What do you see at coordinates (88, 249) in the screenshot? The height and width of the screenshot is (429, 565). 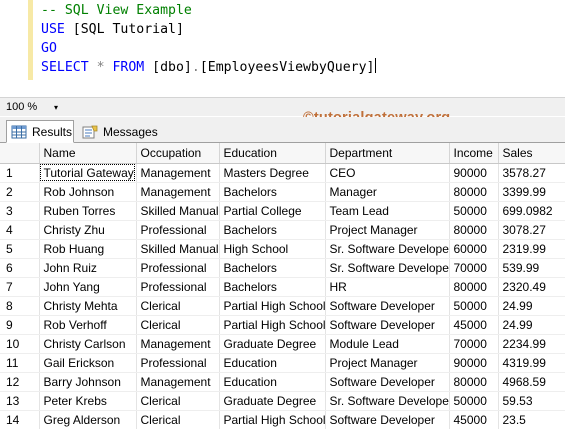 I see `cell-name: Rob Huang` at bounding box center [88, 249].